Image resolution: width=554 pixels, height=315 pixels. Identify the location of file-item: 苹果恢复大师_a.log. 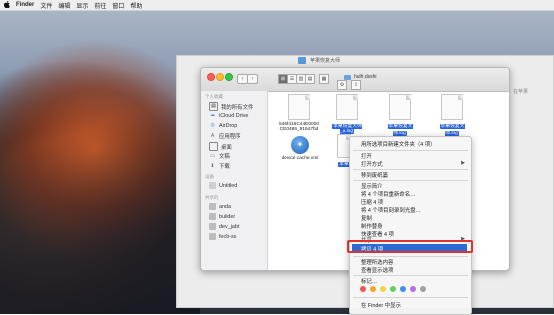
(347, 114).